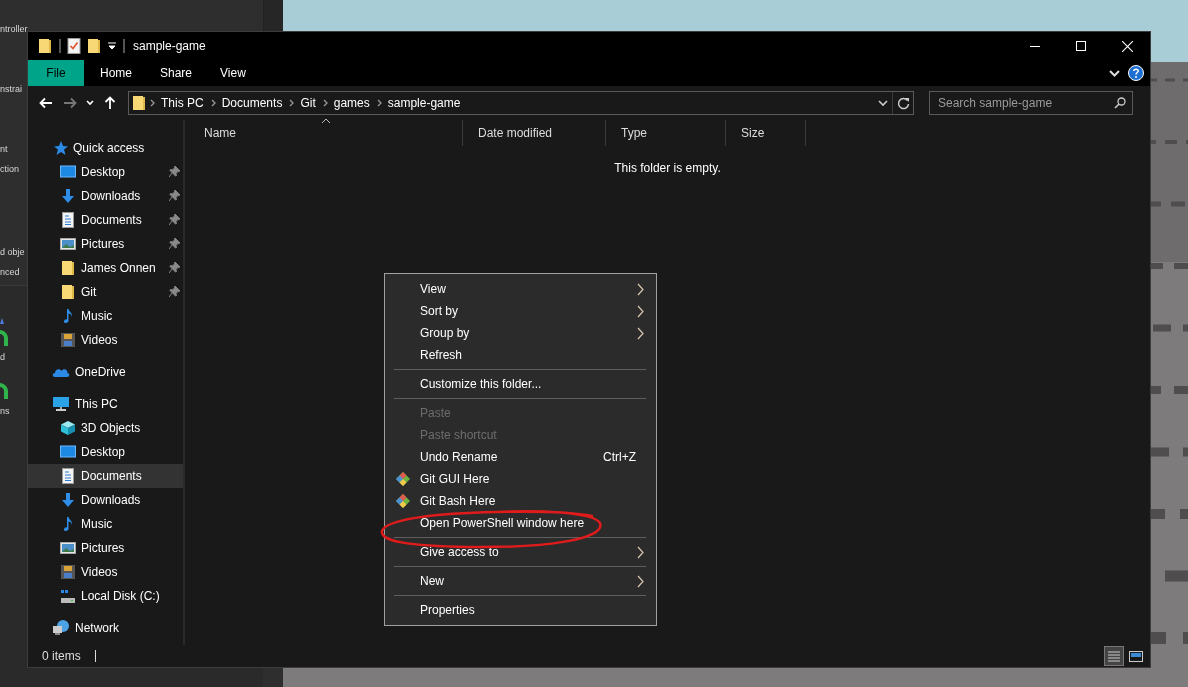 The image size is (1188, 687). Describe the element at coordinates (70, 103) in the screenshot. I see `right-arrow-icon` at that location.